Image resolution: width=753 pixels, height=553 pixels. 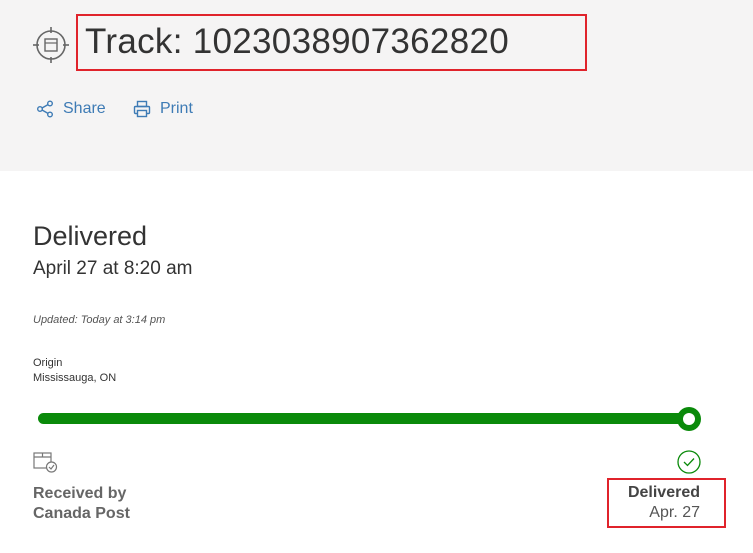 What do you see at coordinates (81, 513) in the screenshot?
I see `milestone-received-line2: Canada Post` at bounding box center [81, 513].